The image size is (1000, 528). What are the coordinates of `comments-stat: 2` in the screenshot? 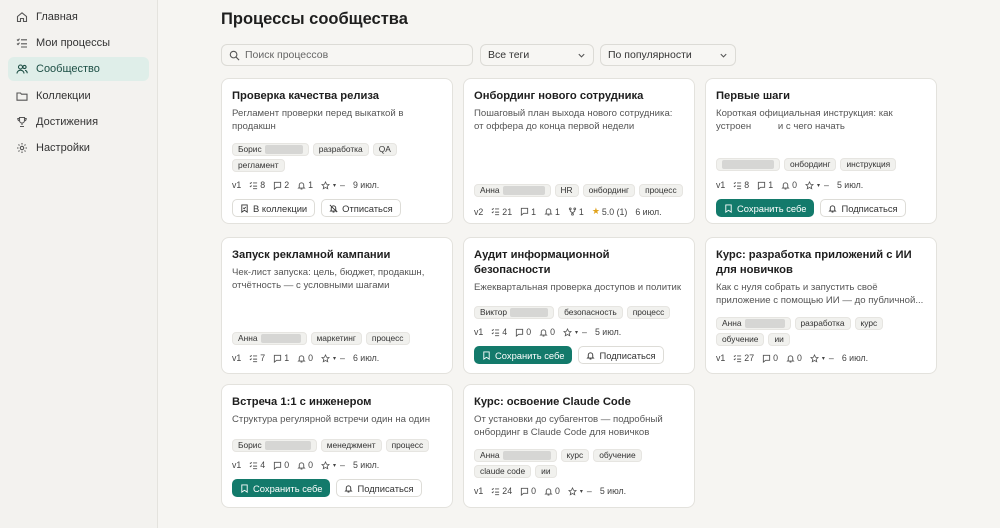 It's located at (281, 185).